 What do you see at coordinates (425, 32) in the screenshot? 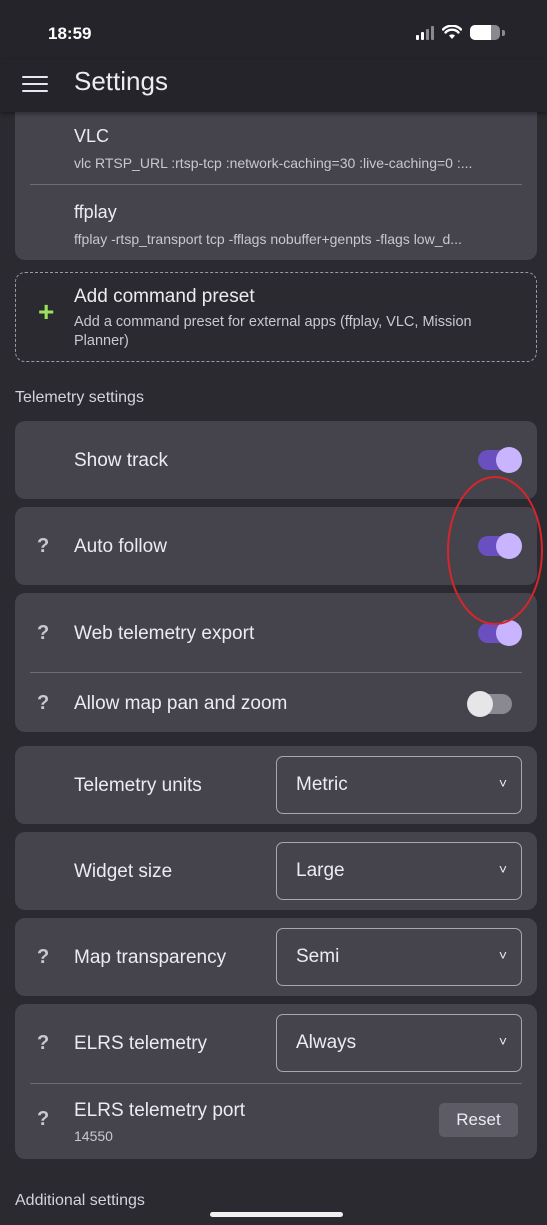
I see `cellular-signal-icon` at bounding box center [425, 32].